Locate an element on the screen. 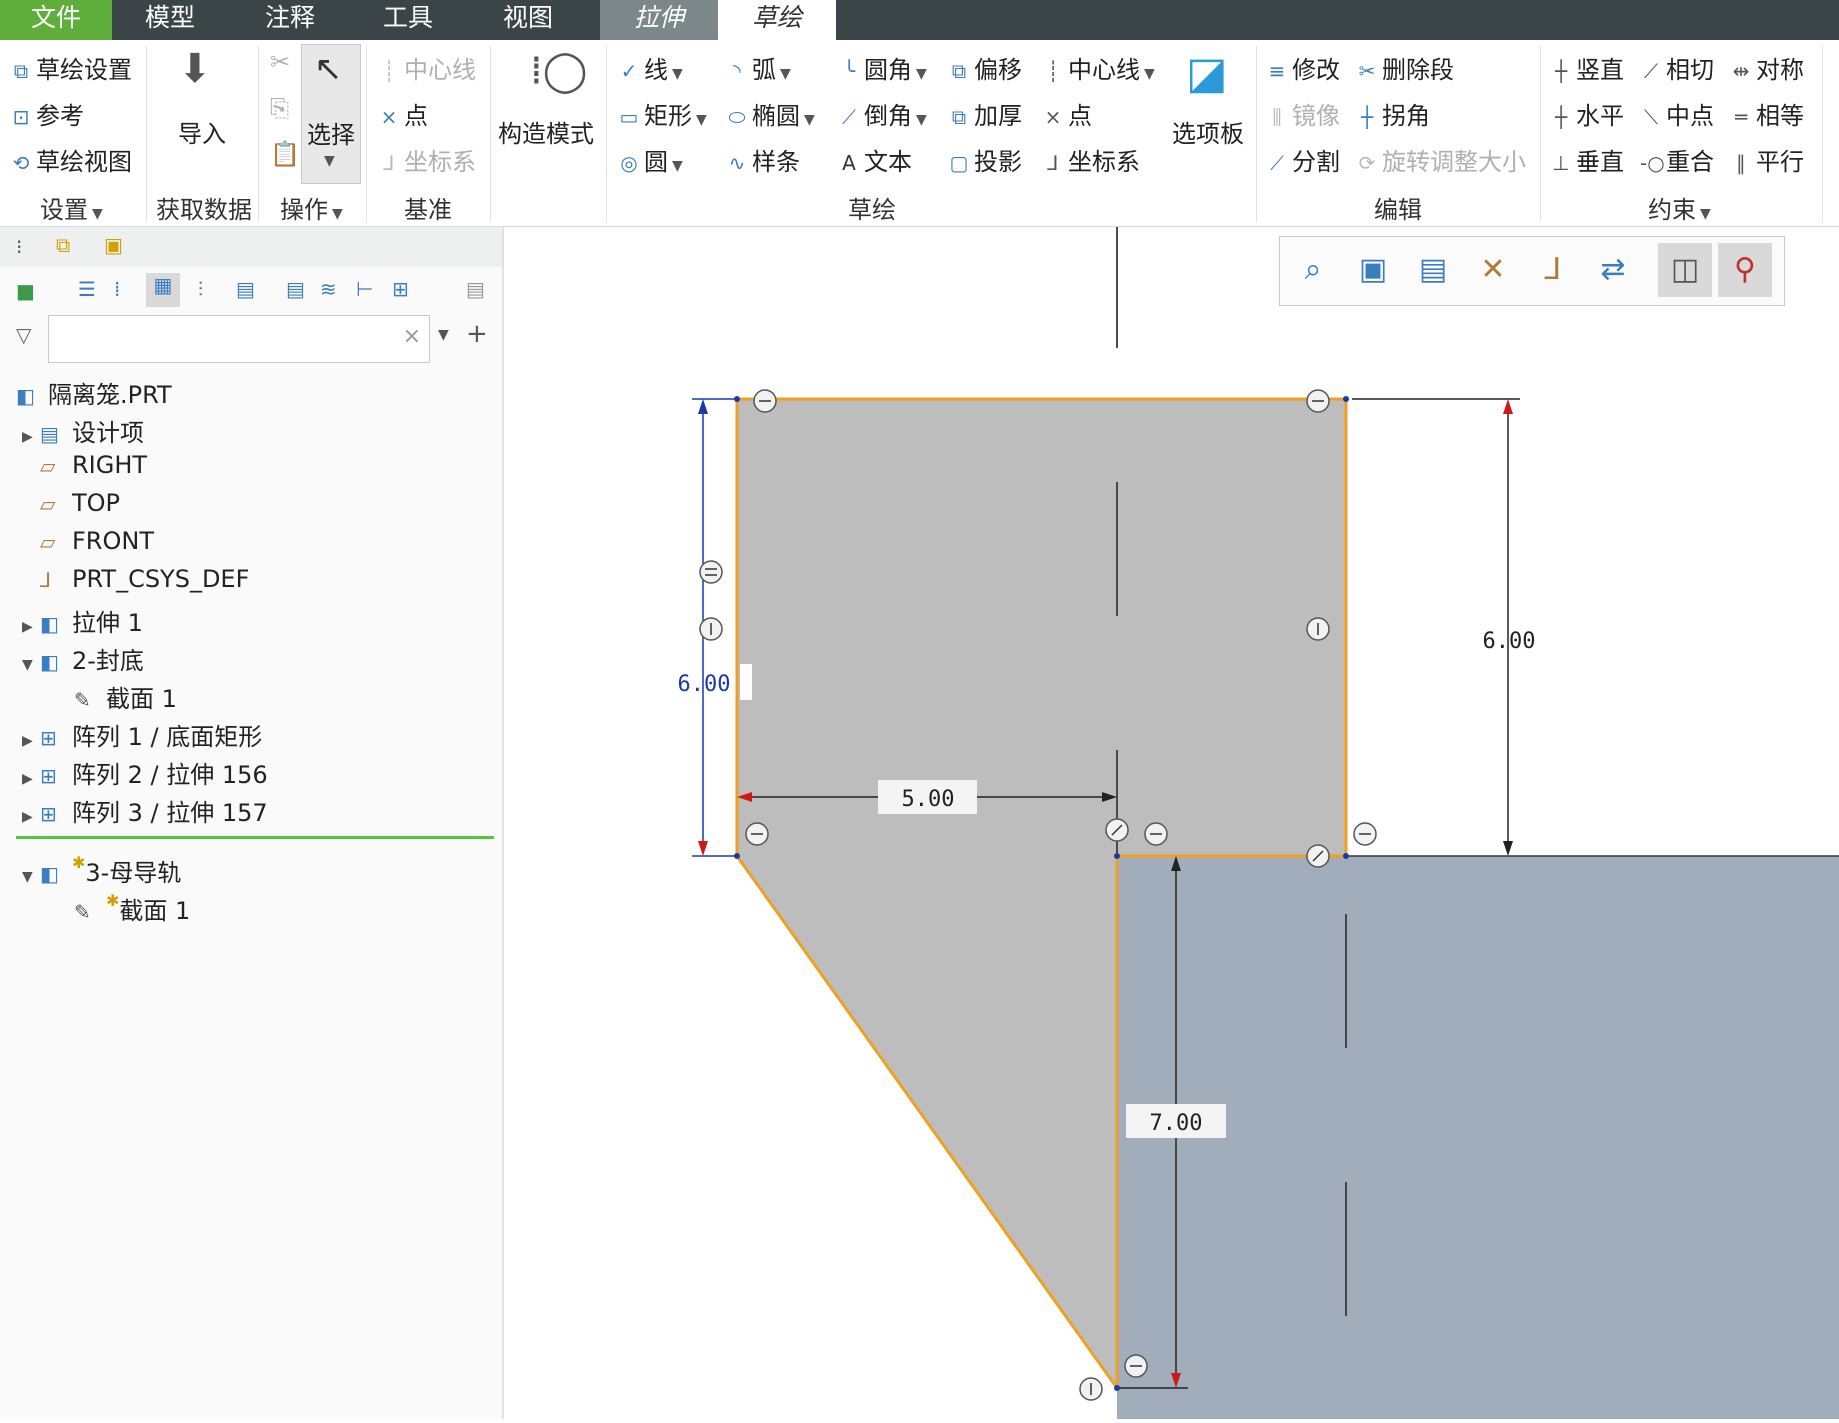 The image size is (1839, 1423). sketch-orientation-icon: ⇄ is located at coordinates (1613, 270).